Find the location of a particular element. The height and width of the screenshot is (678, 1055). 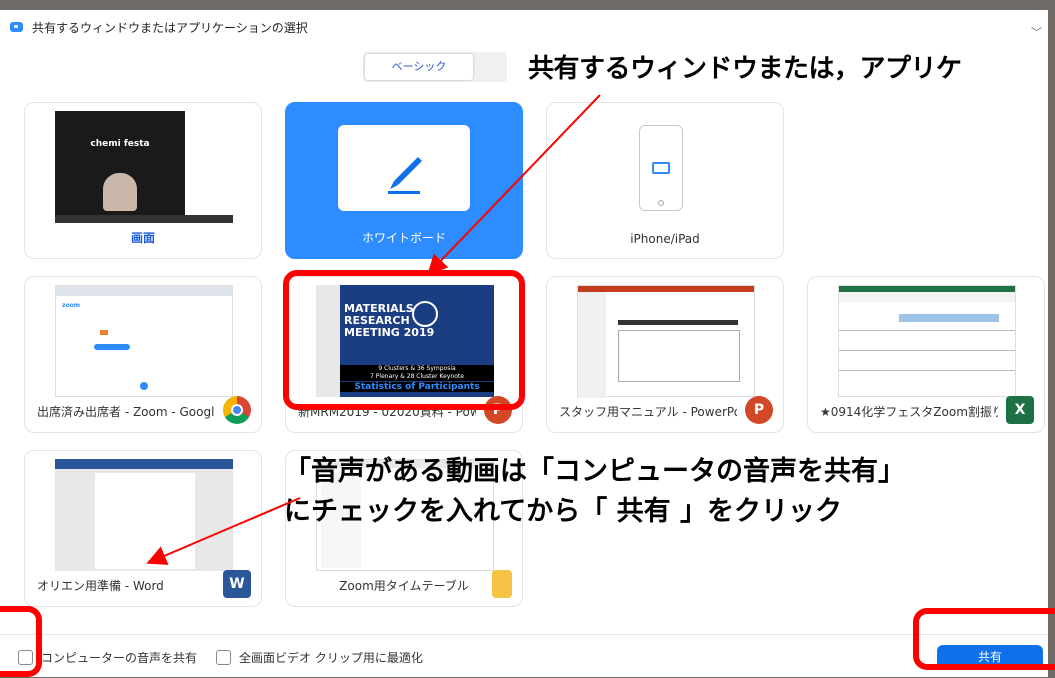

arrow-to-word is located at coordinates (223, 531).